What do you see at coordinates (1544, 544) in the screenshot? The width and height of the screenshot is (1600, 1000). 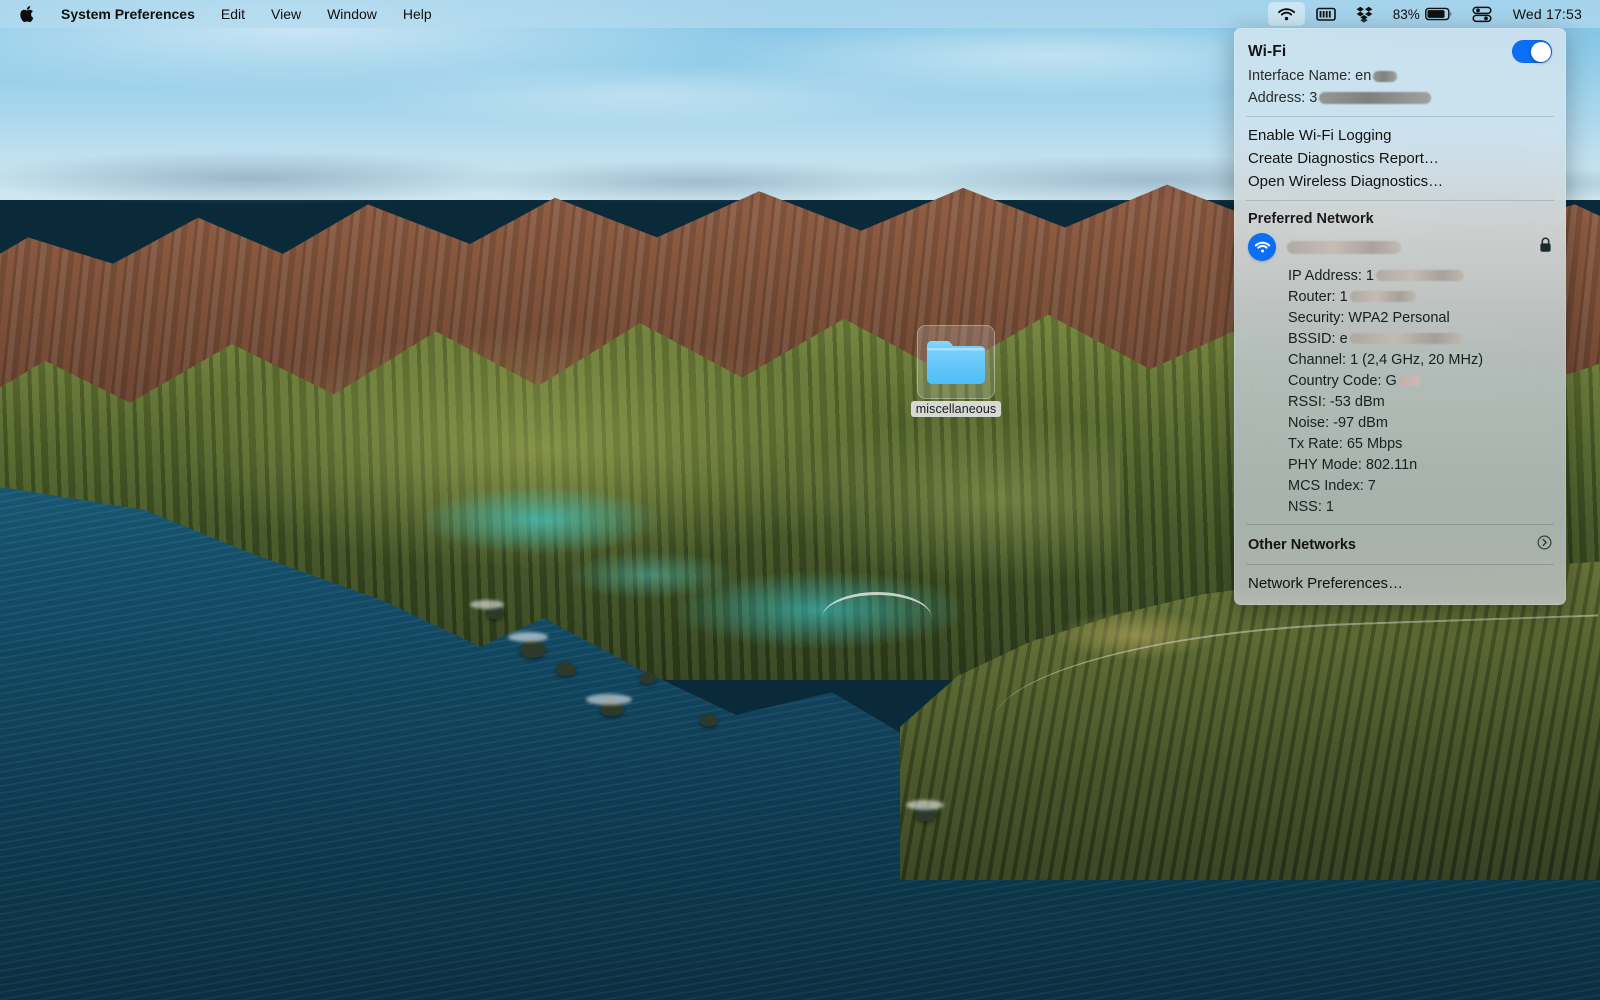 I see `chevron-right-circle-icon` at bounding box center [1544, 544].